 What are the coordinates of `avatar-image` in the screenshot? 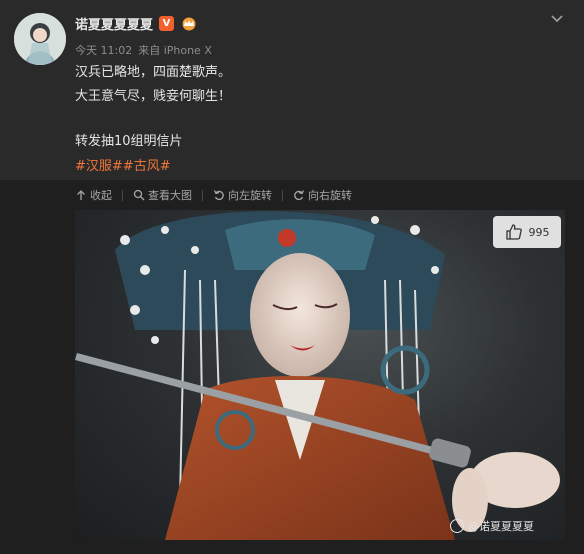 It's located at (40, 39).